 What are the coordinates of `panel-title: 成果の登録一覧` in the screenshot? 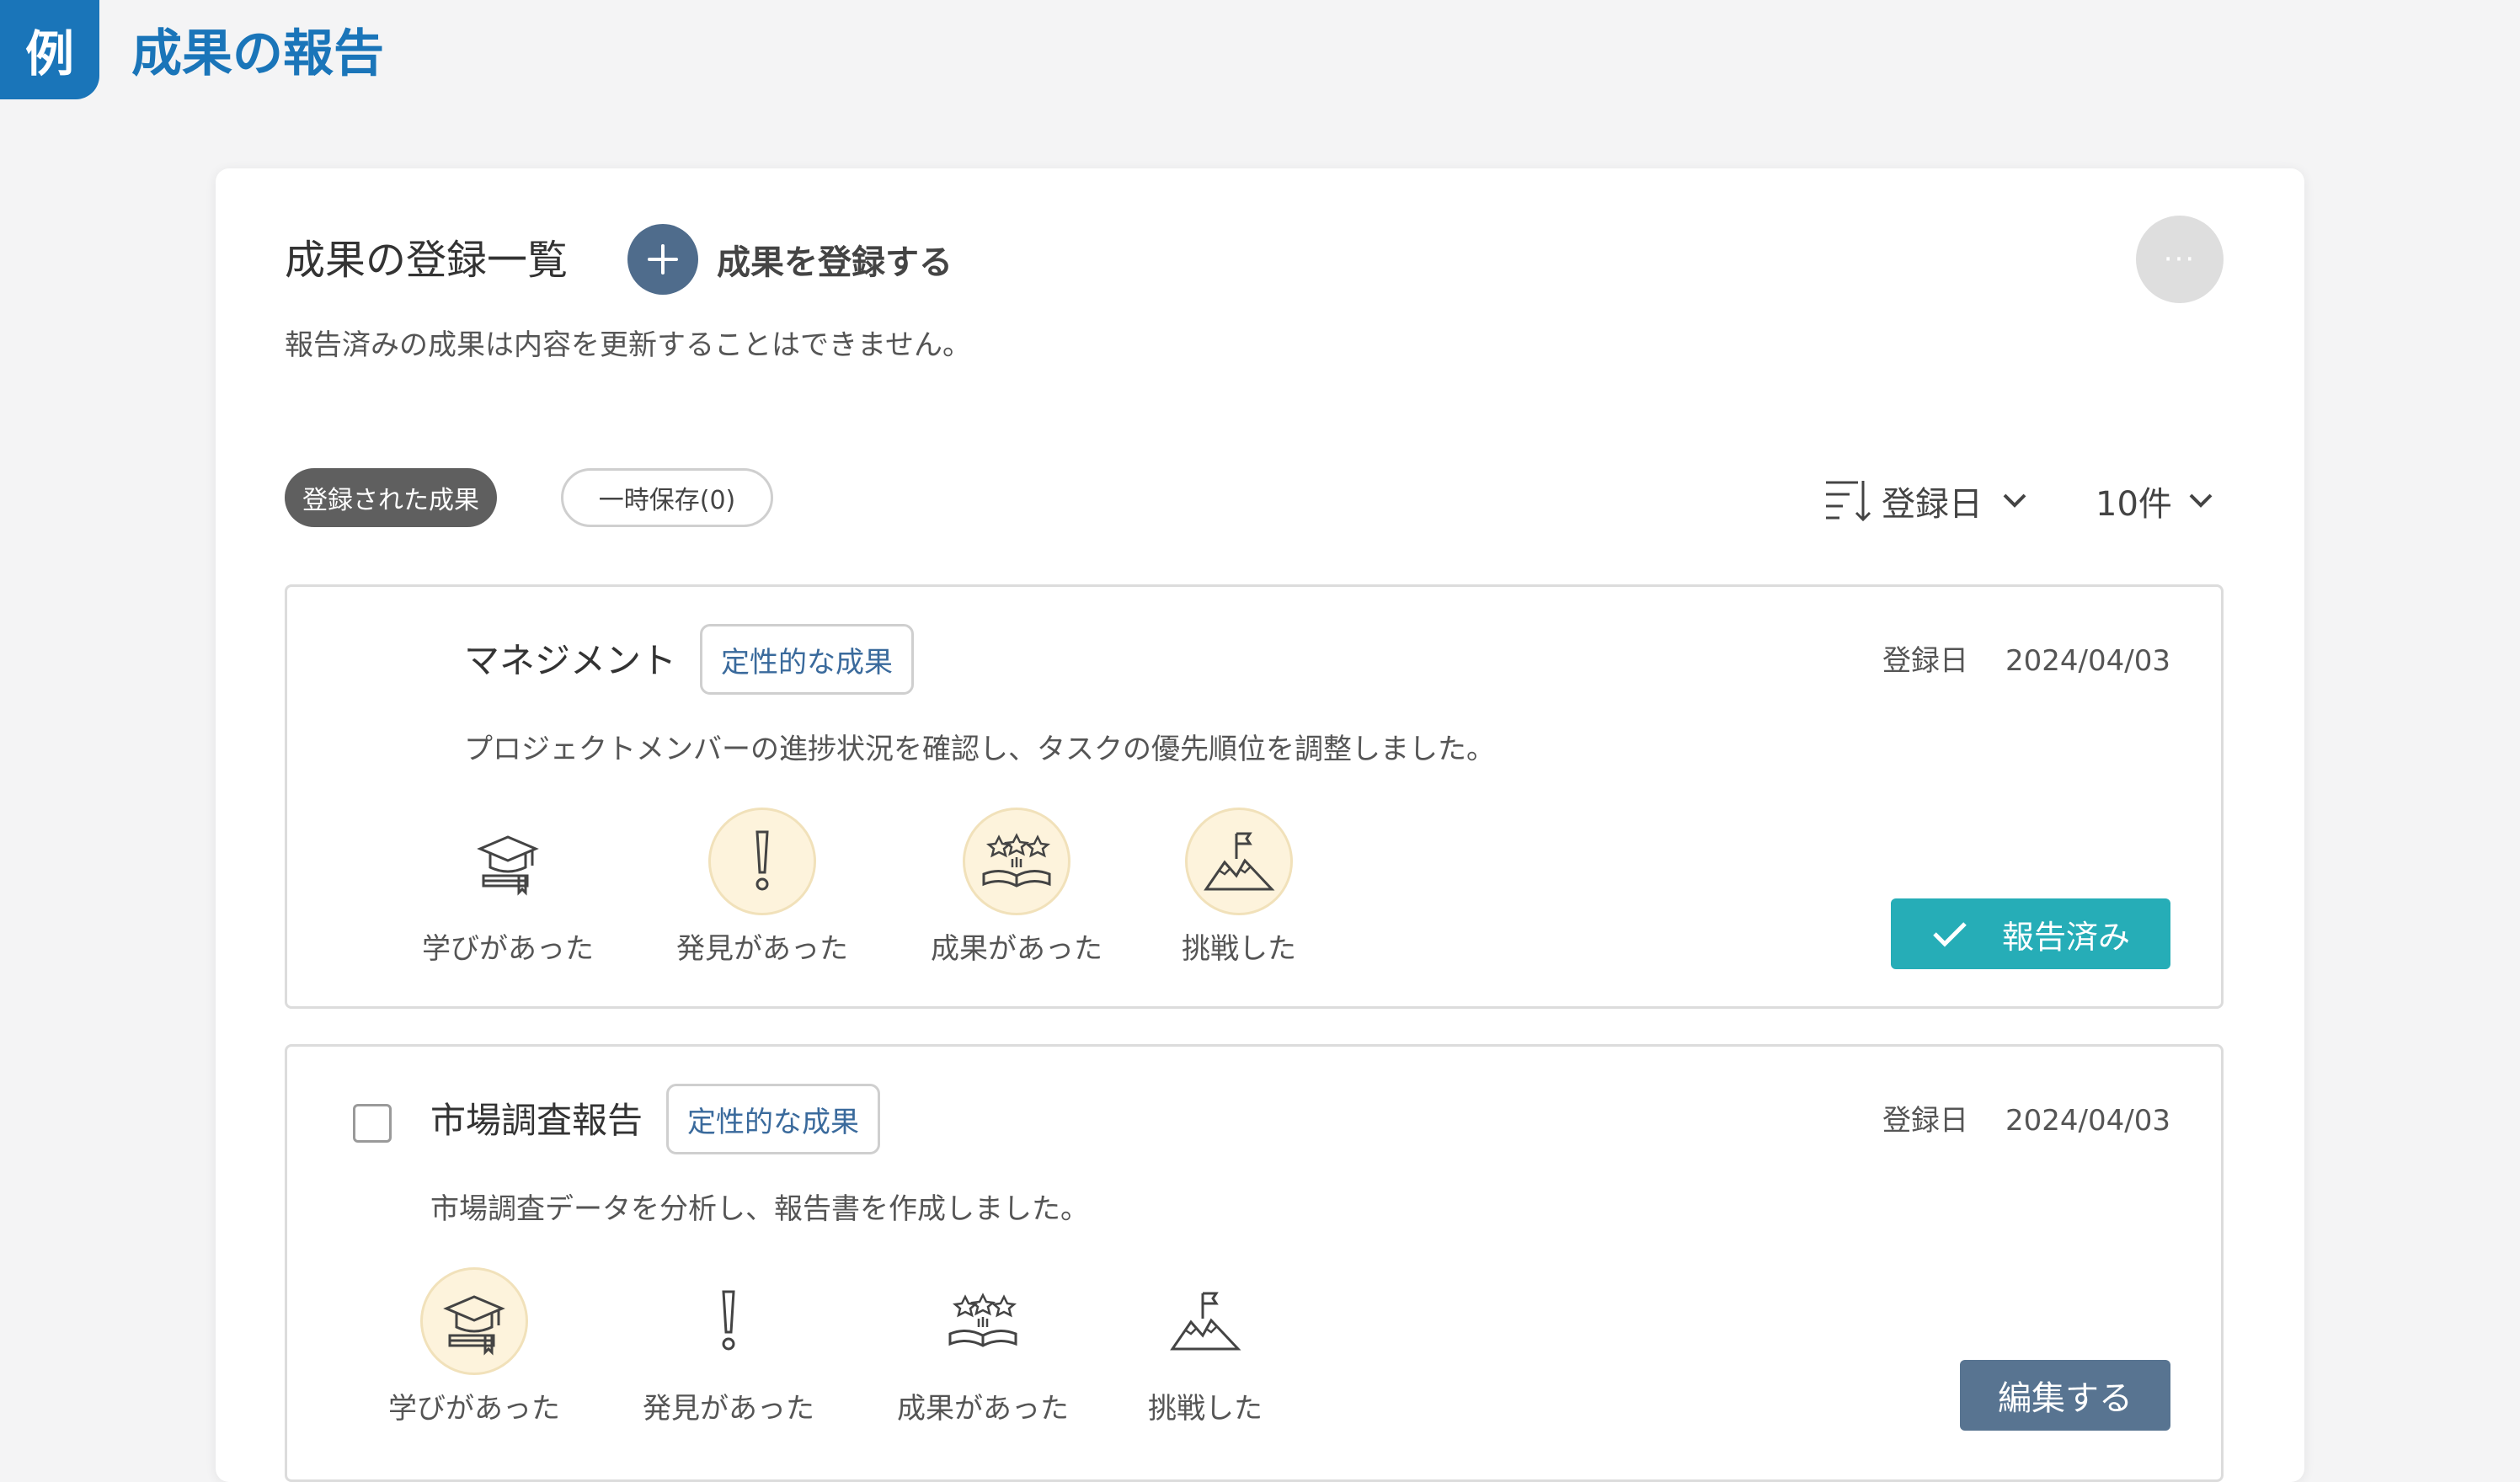 It's located at (427, 260).